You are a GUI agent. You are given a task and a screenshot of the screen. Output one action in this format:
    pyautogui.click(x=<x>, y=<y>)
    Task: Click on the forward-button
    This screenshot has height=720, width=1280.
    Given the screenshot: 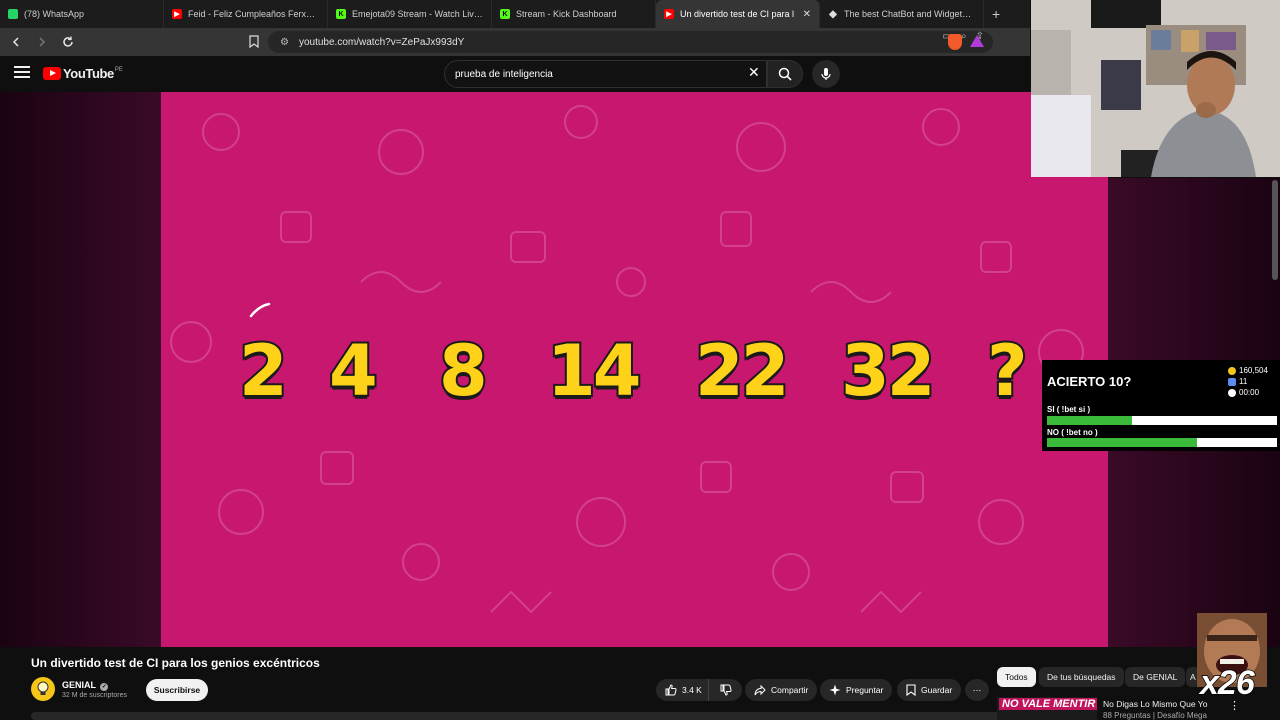 What is the action you would take?
    pyautogui.click(x=42, y=42)
    